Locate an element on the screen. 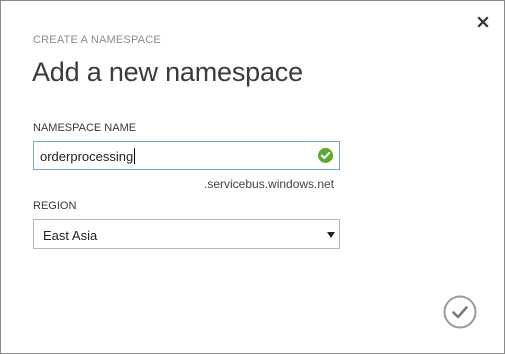 Image resolution: width=505 pixels, height=354 pixels. close-icon is located at coordinates (483, 22).